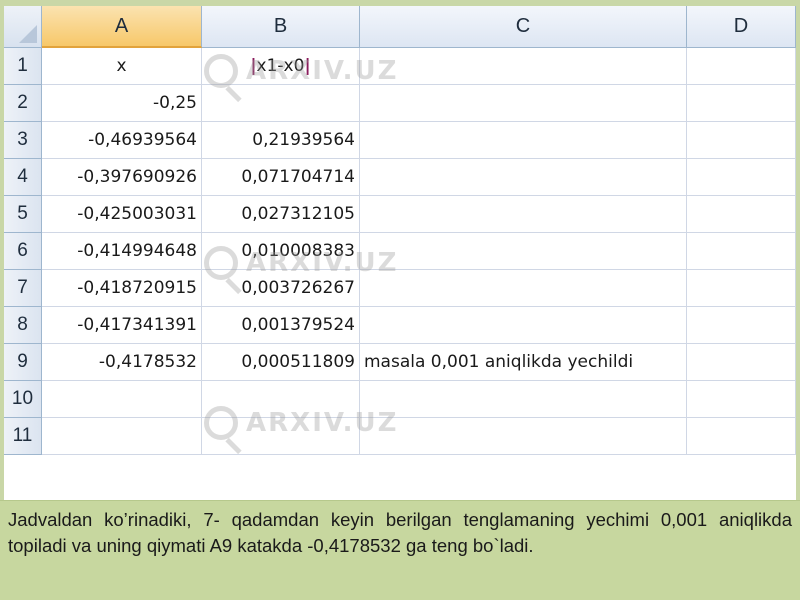  What do you see at coordinates (122, 103) in the screenshot?
I see `cell-a: -0,25` at bounding box center [122, 103].